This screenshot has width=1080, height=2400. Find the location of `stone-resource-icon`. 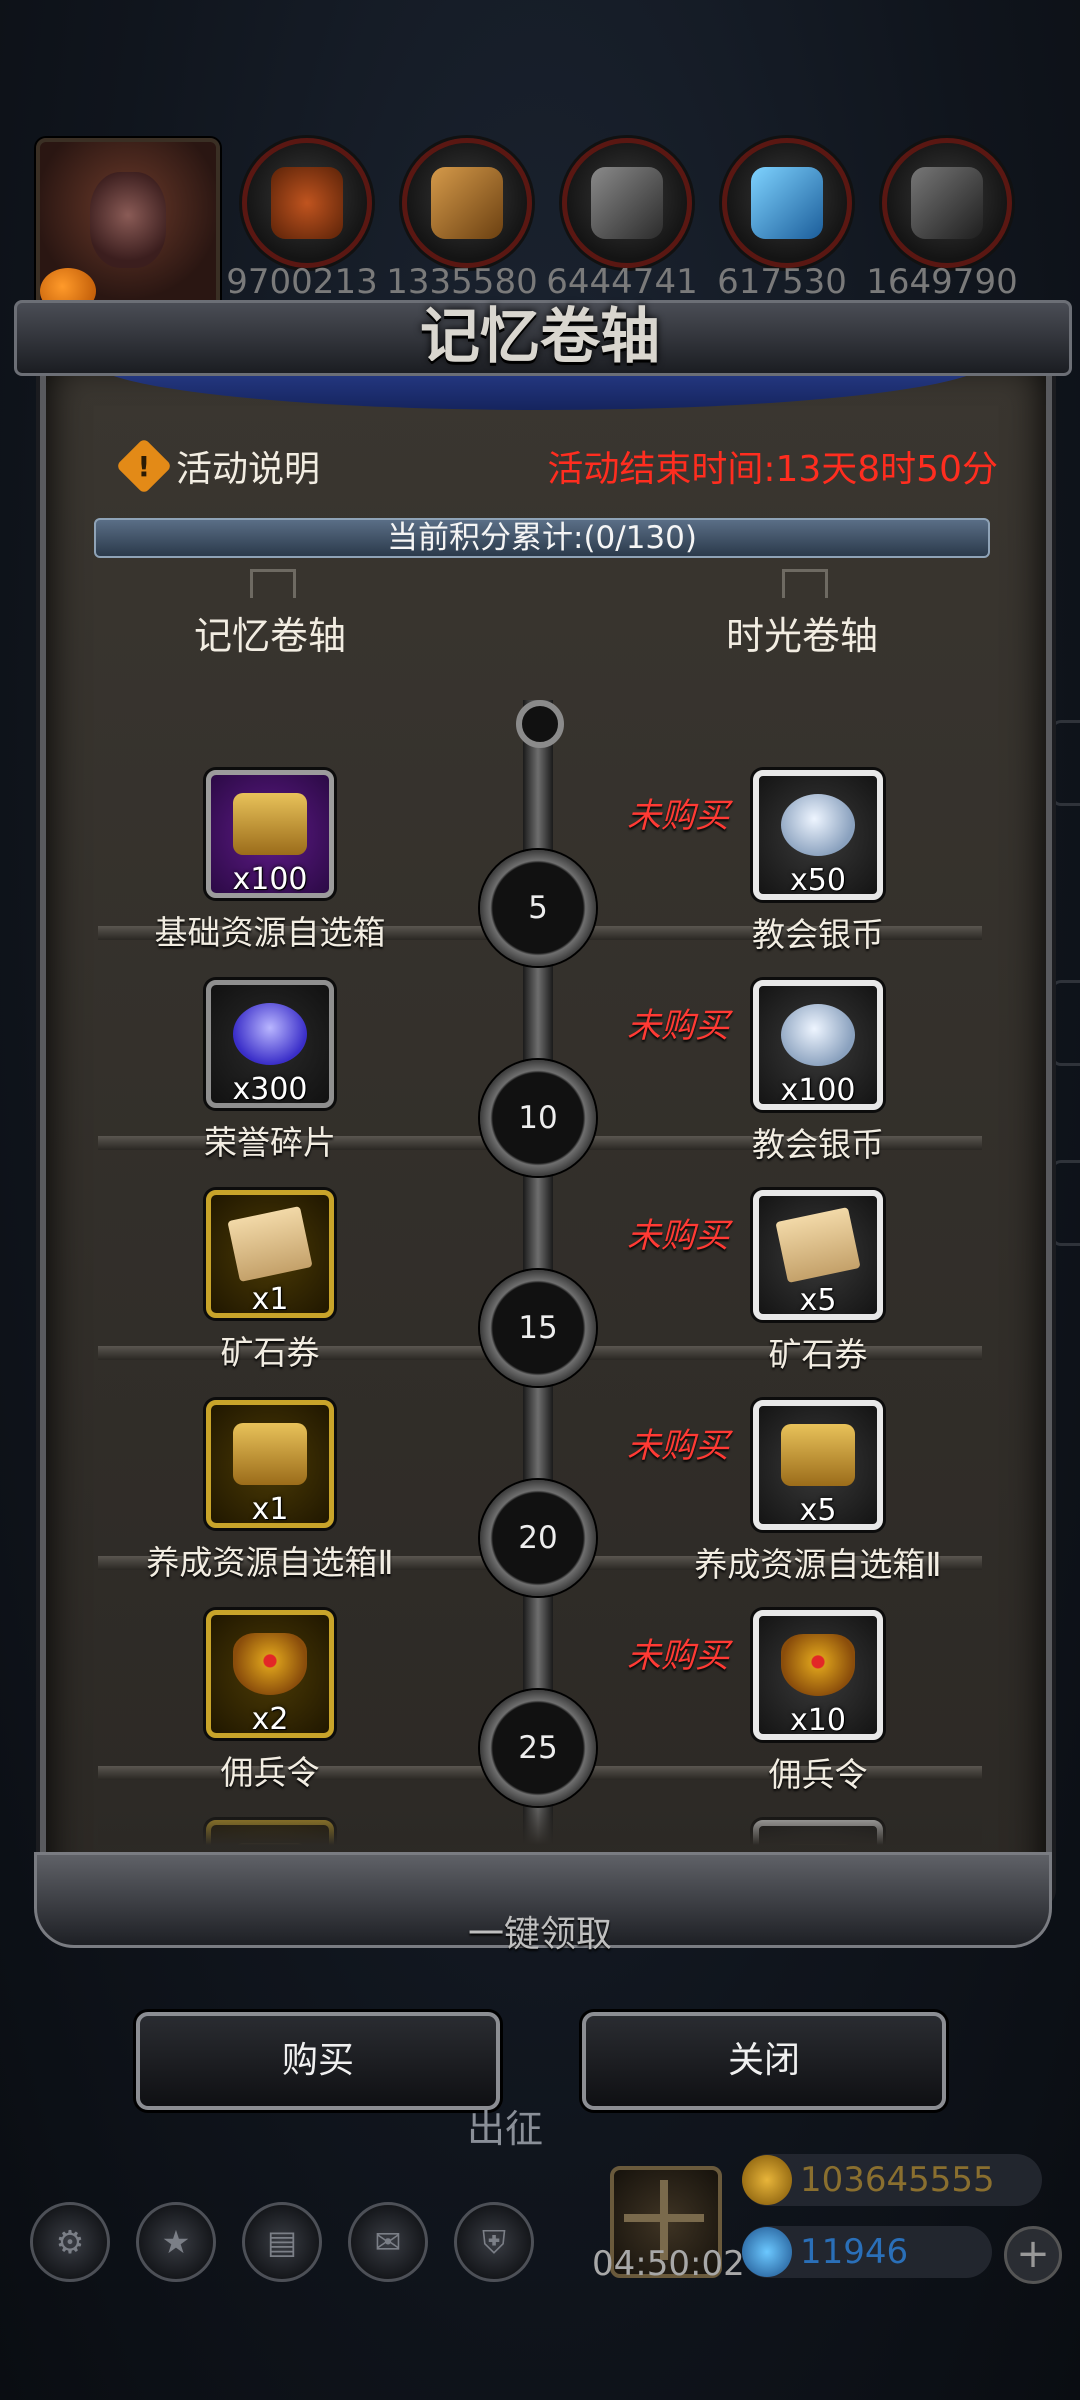

stone-resource-icon is located at coordinates (627, 203).